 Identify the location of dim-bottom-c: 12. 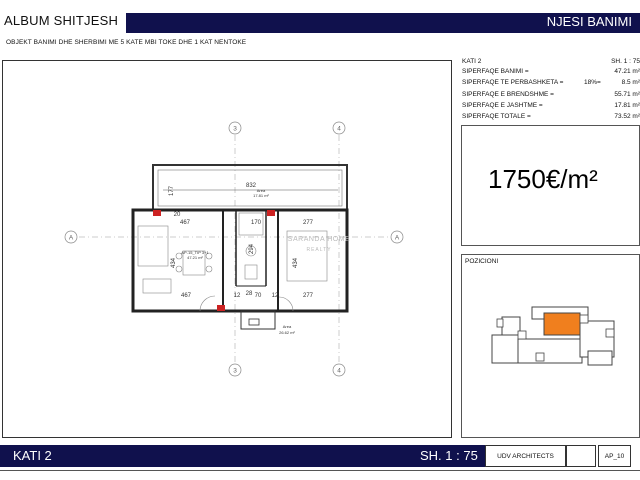
(275, 296).